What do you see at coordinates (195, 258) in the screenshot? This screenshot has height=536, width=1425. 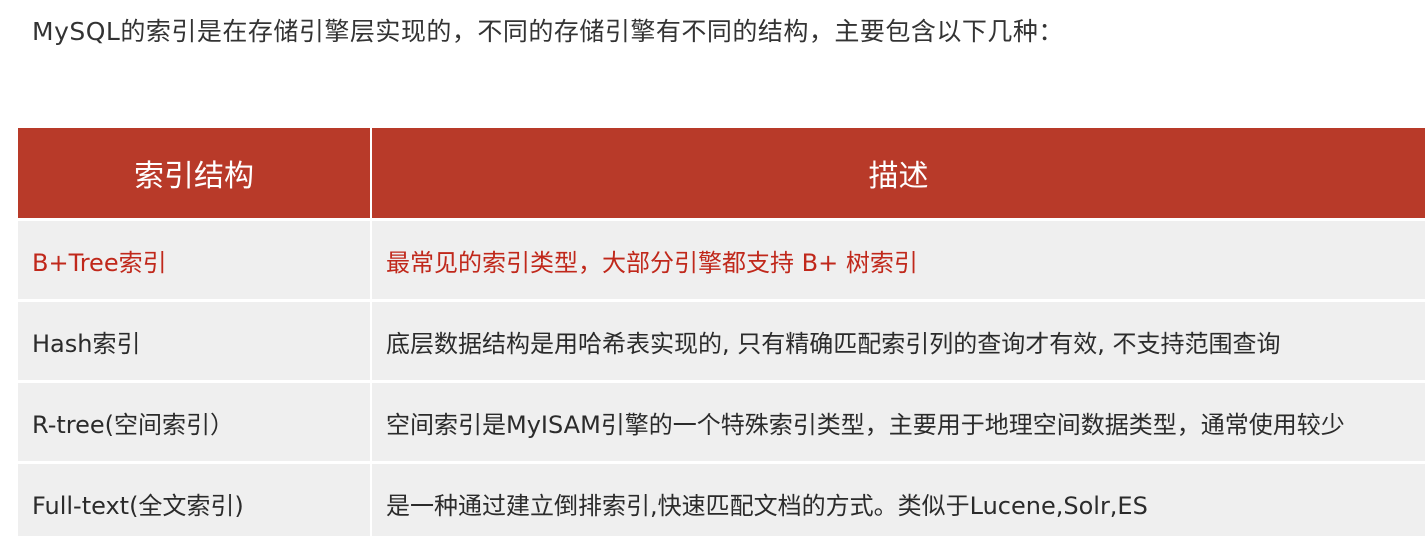 I see `row-structure: B+Tree索引` at bounding box center [195, 258].